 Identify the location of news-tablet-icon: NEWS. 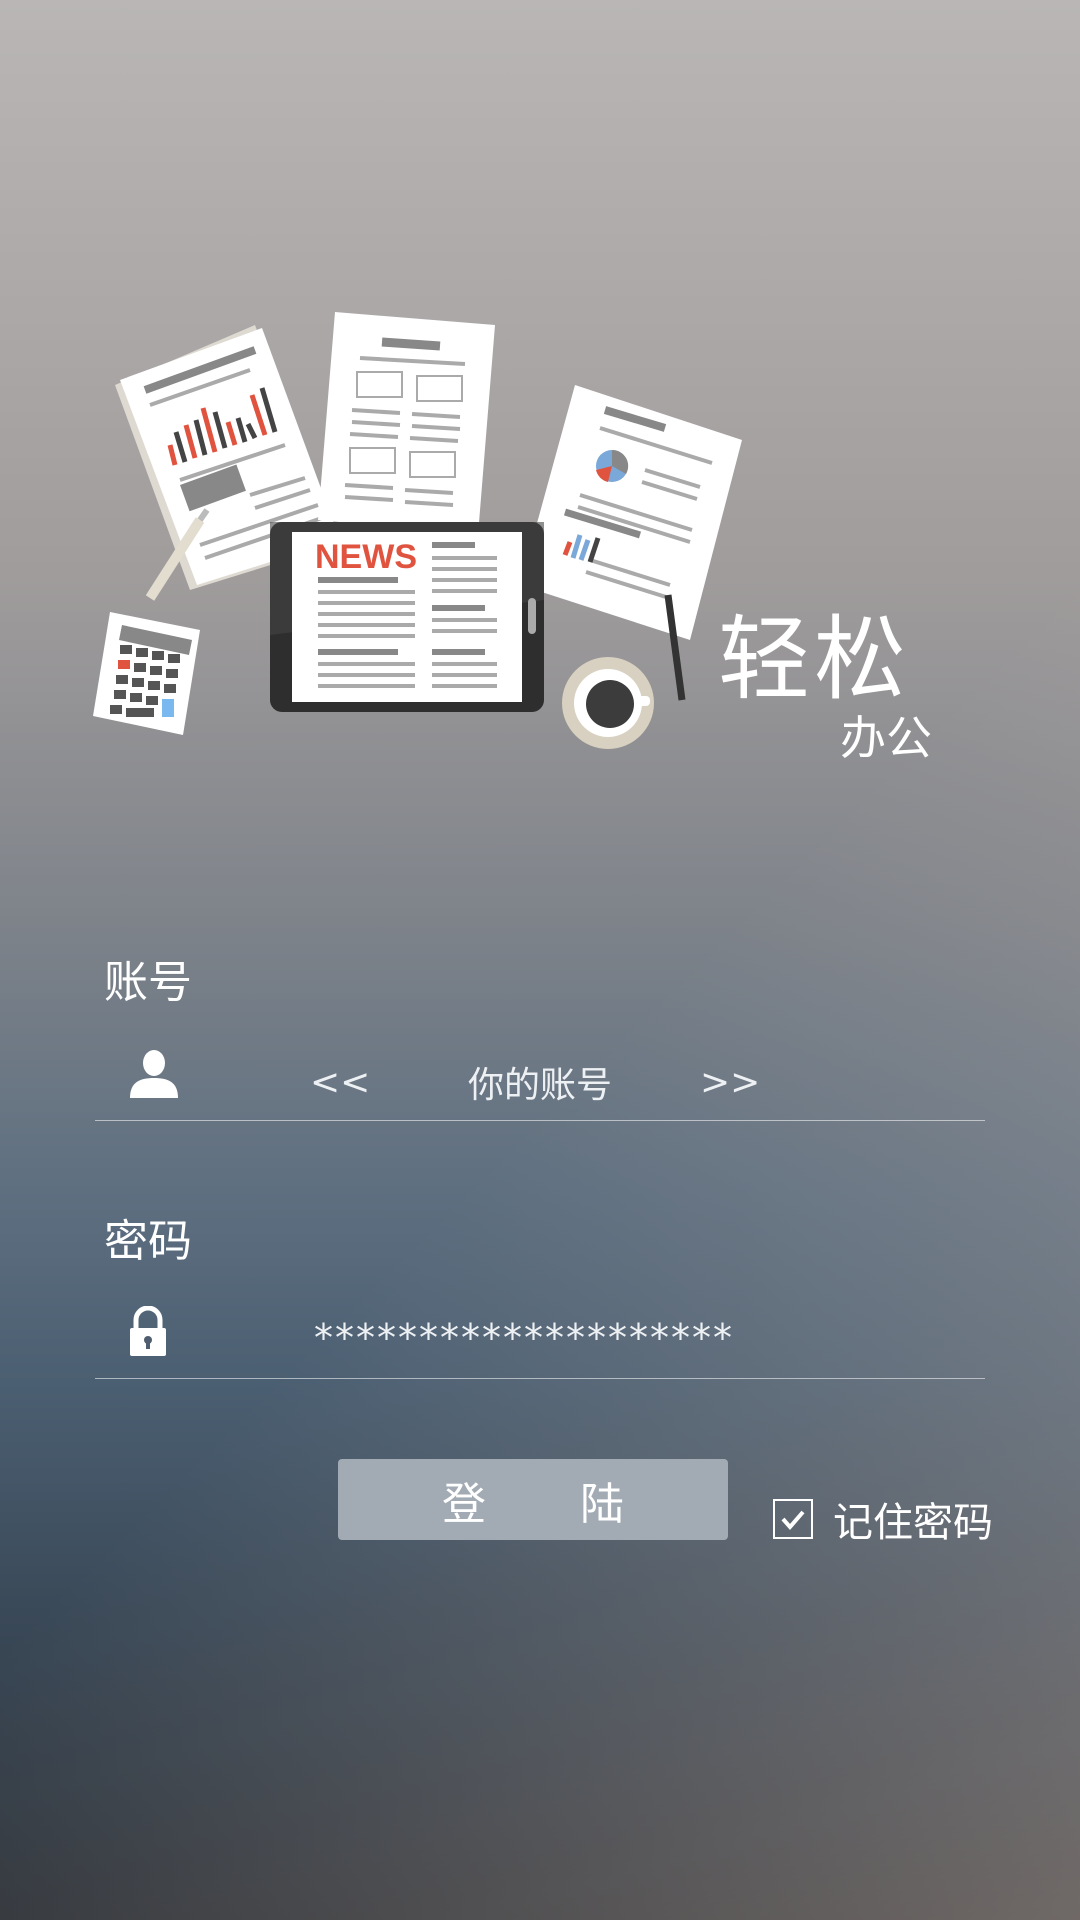
(407, 617).